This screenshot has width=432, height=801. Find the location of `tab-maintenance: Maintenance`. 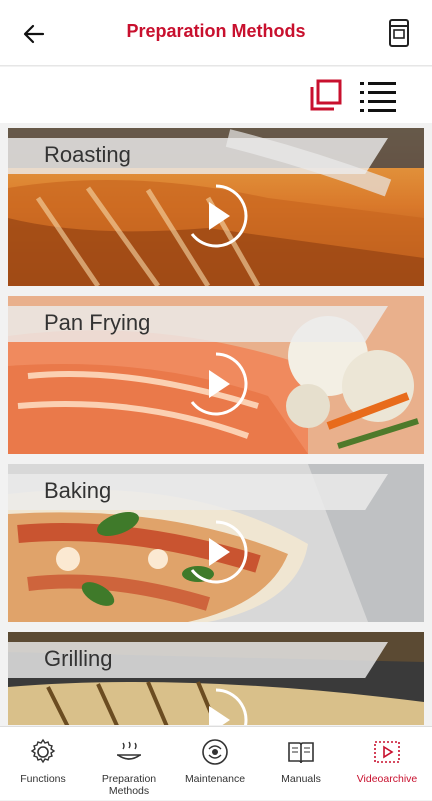

tab-maintenance: Maintenance is located at coordinates (215, 764).